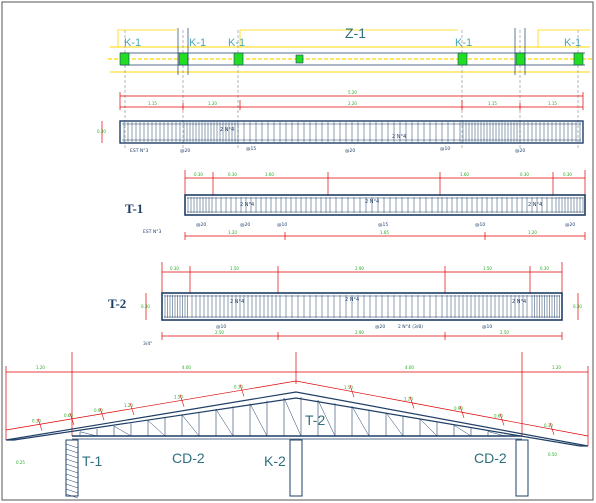 The image size is (596, 503). What do you see at coordinates (409, 367) in the screenshot?
I see `dimension-text: 4.00` at bounding box center [409, 367].